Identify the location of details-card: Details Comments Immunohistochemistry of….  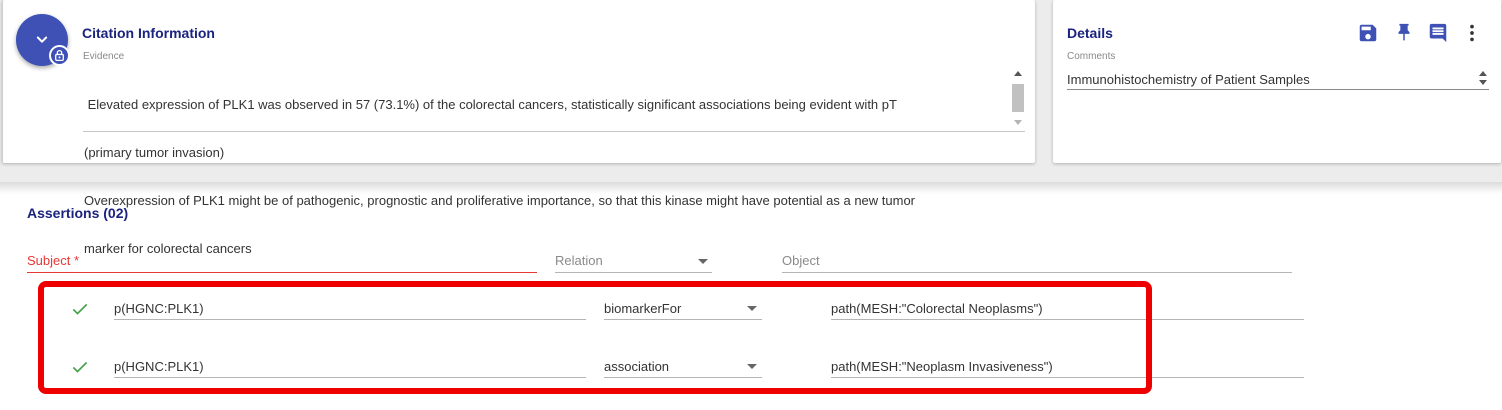
(1277, 81).